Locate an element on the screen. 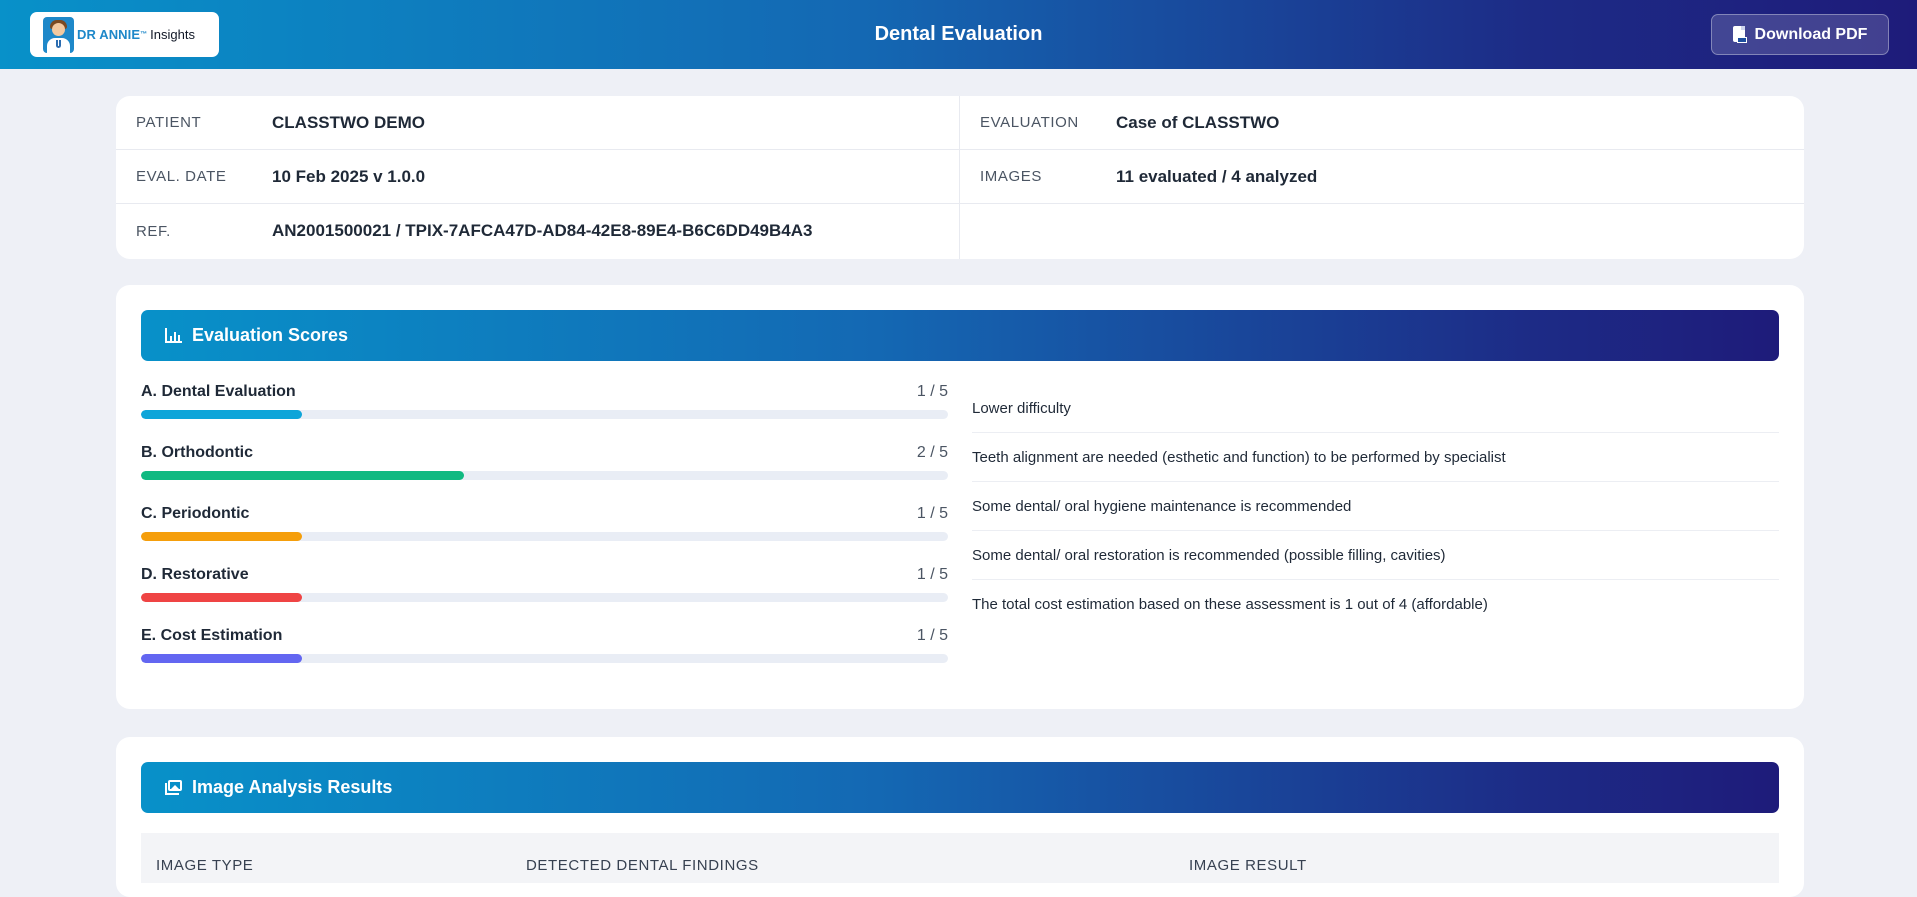 The width and height of the screenshot is (1917, 897). section-title: Image Analysis Results is located at coordinates (292, 787).